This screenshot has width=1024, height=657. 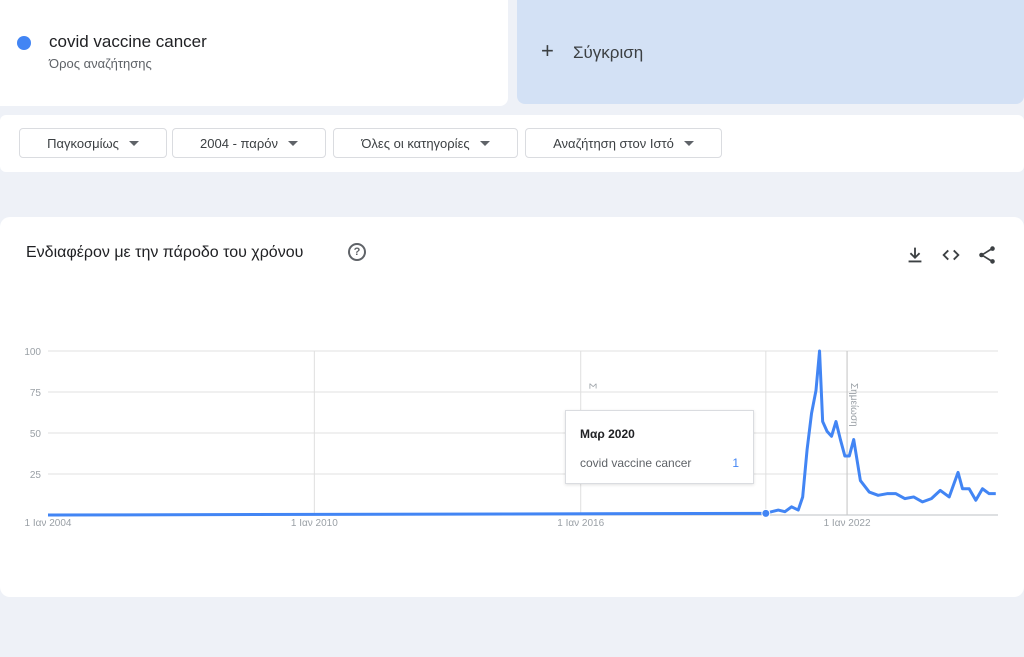 I want to click on plus-icon: +, so click(x=547, y=50).